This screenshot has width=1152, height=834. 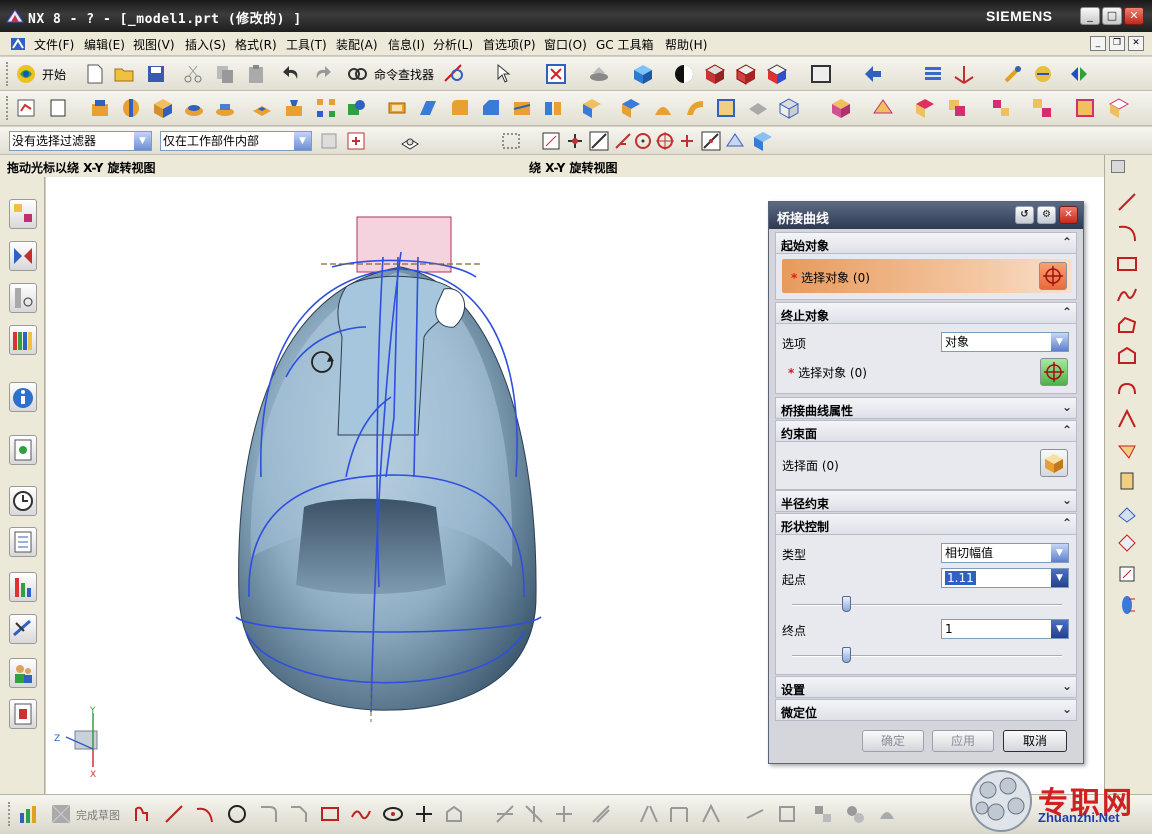 I want to click on edge-blend-icon, so click(x=460, y=108).